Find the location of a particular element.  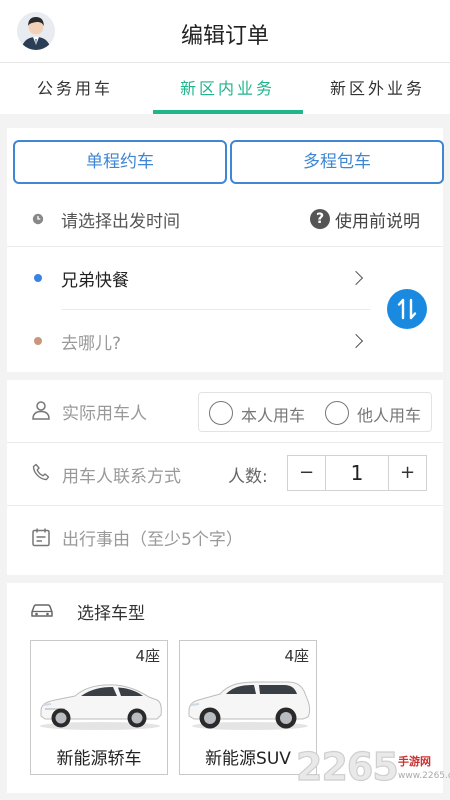

watermark-number: 2265 is located at coordinates (347, 766).